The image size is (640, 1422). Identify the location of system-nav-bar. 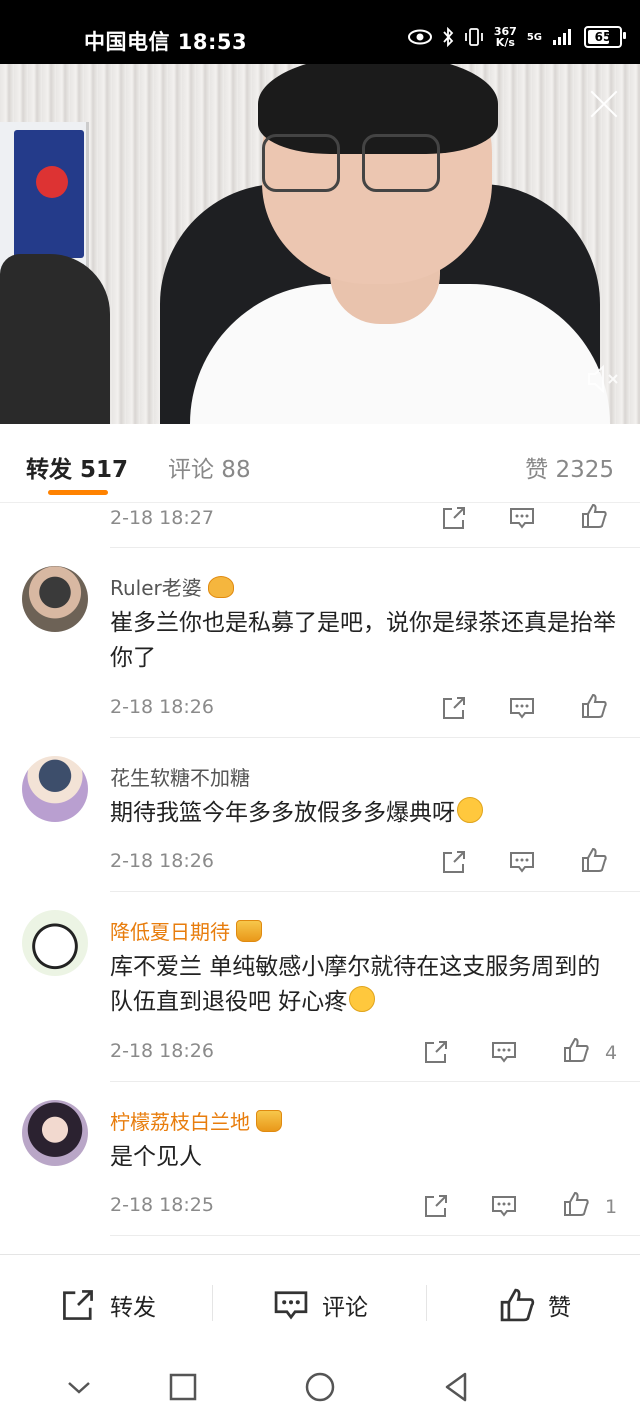
(320, 1388).